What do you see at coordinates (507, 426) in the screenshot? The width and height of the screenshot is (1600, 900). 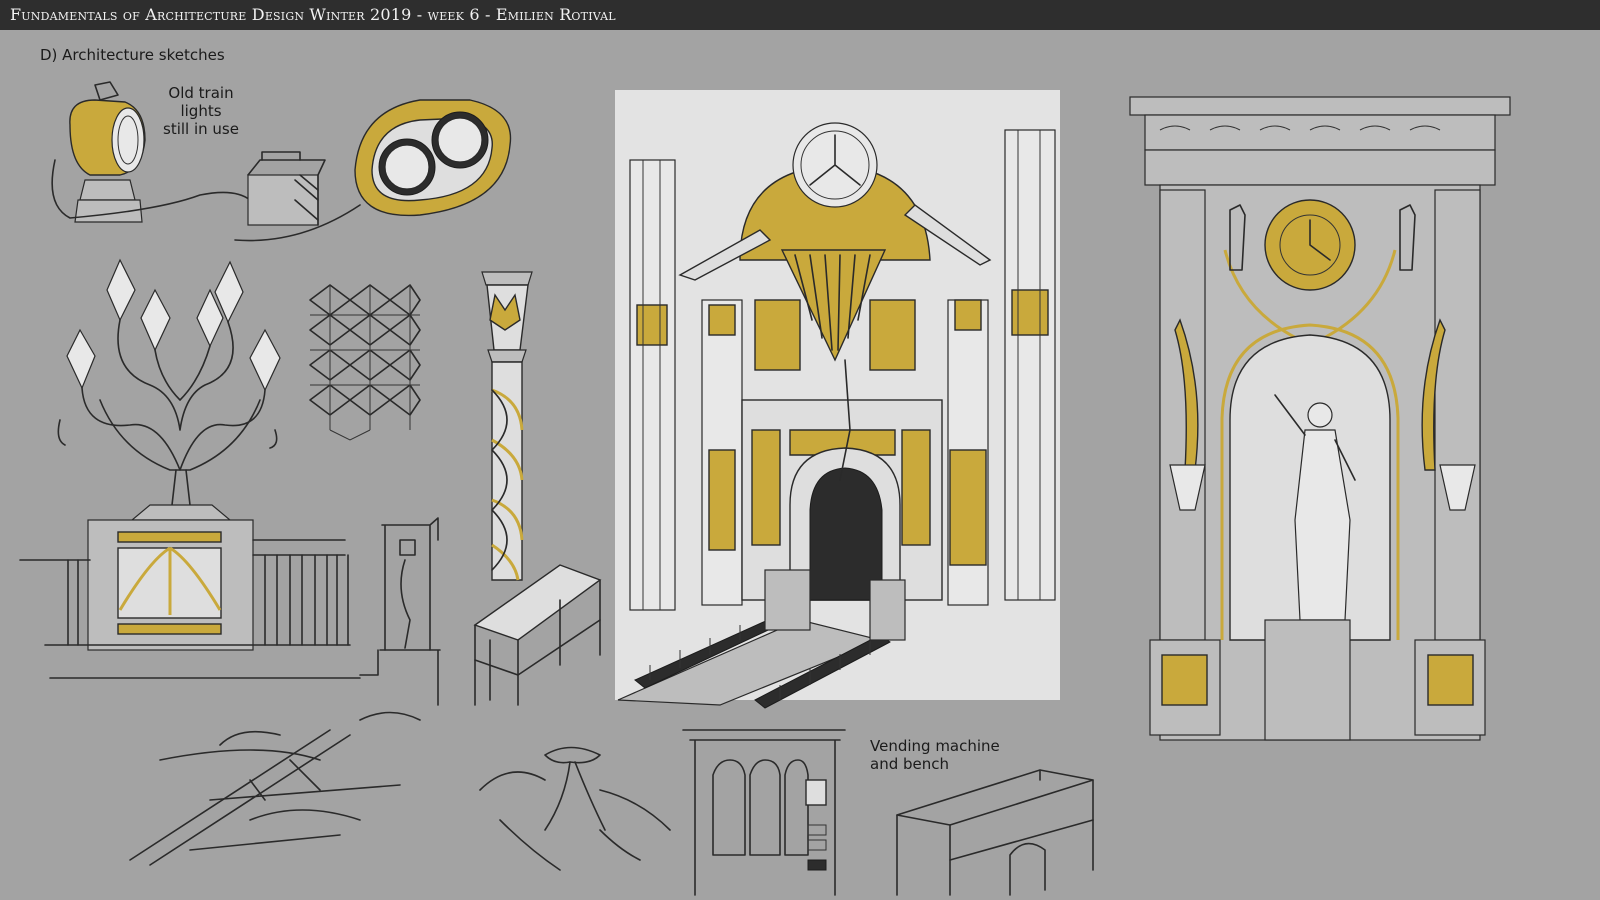 I see `twisted-column-sketch` at bounding box center [507, 426].